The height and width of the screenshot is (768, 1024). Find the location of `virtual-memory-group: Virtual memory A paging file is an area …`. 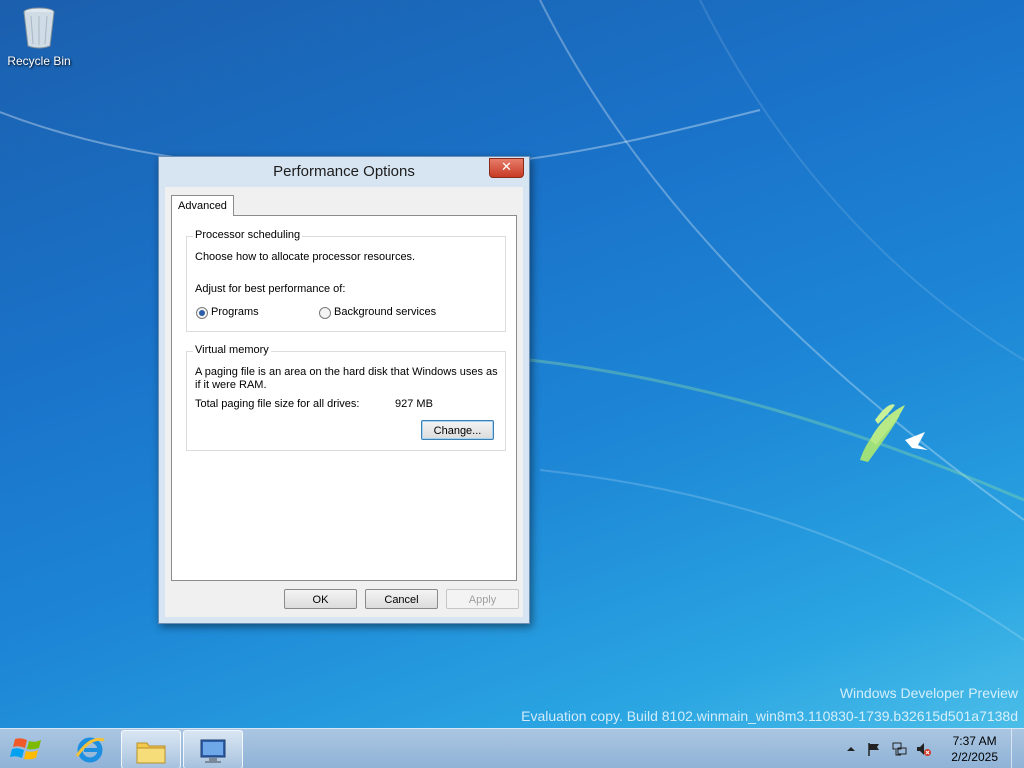

virtual-memory-group: Virtual memory A paging file is an area … is located at coordinates (346, 397).